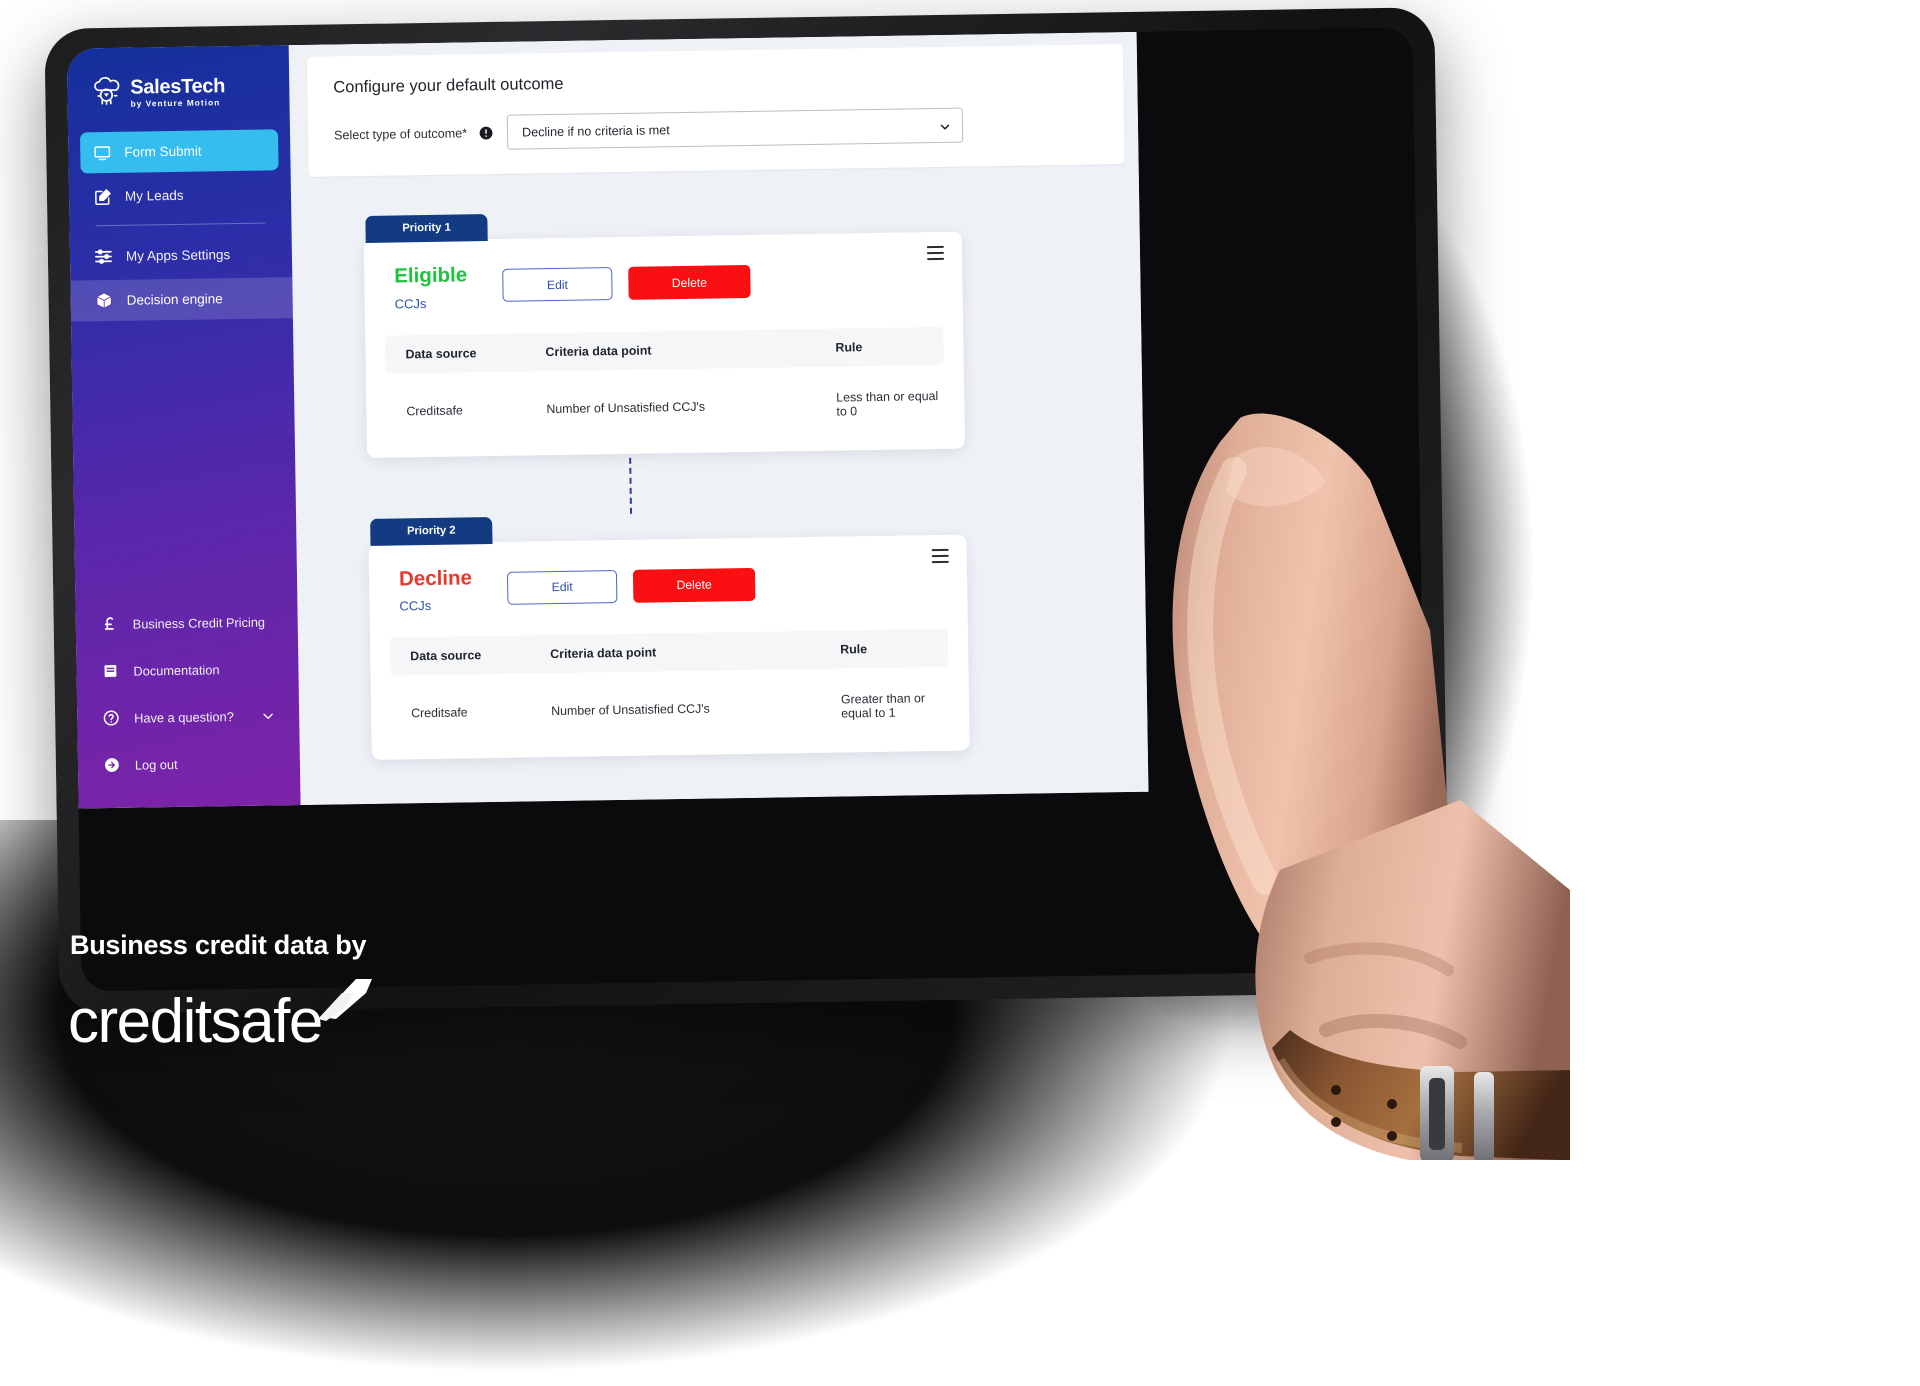  I want to click on sidebar-item-label: Decision engine, so click(174, 299).